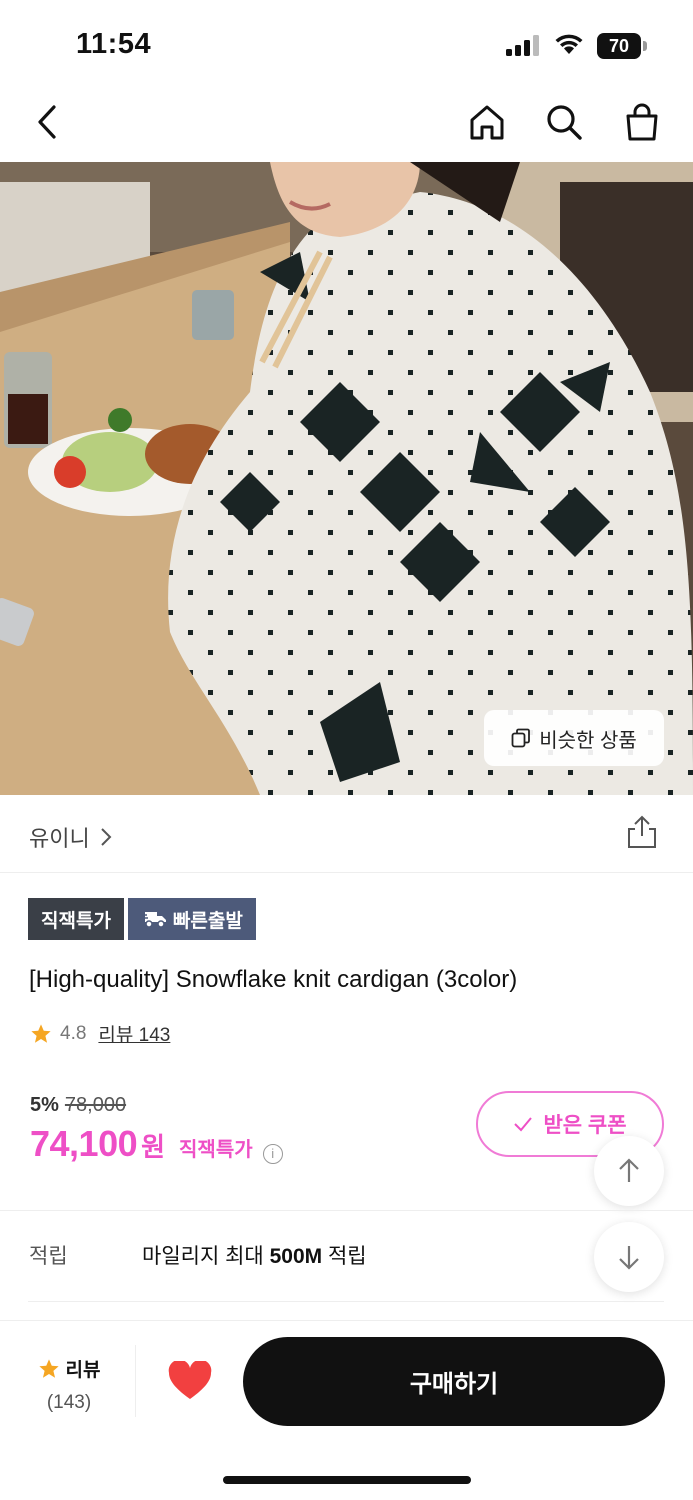  What do you see at coordinates (48, 1256) in the screenshot?
I see `mileage-label: 적립` at bounding box center [48, 1256].